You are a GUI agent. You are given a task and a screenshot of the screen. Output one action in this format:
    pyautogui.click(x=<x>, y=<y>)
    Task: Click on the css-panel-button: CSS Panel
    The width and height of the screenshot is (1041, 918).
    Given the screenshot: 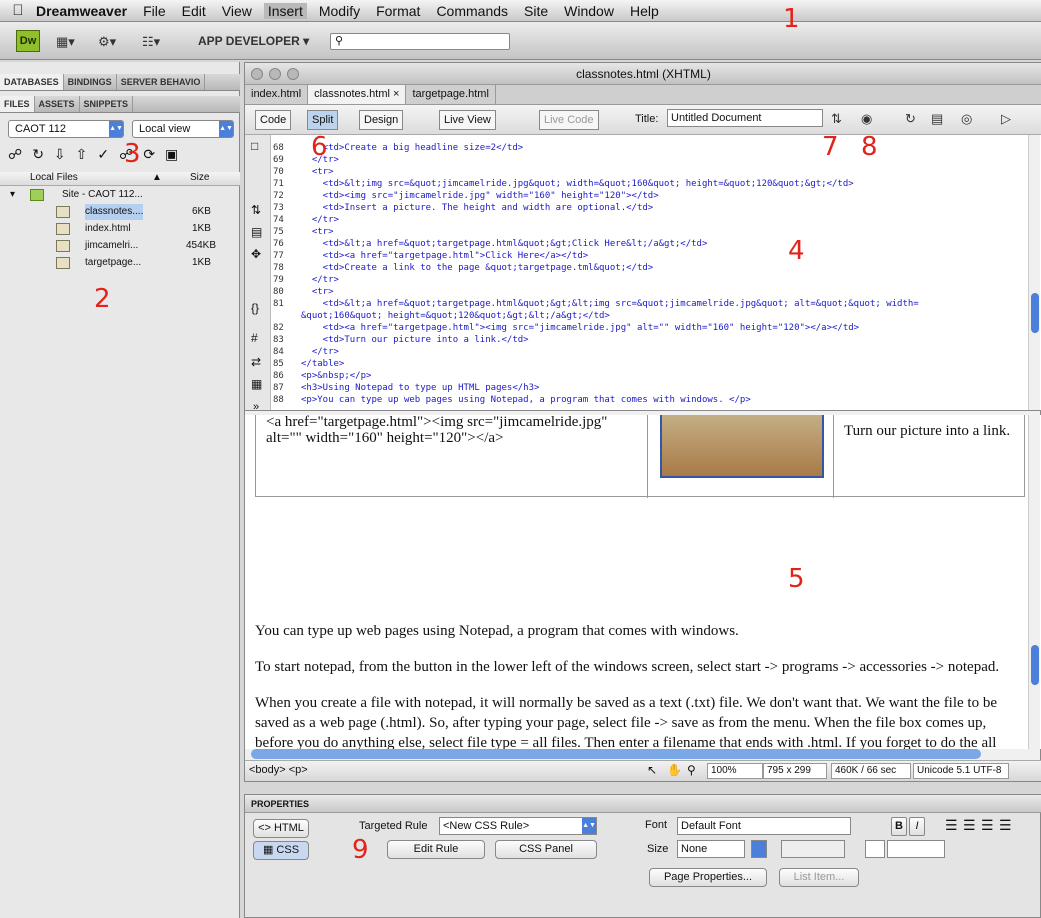 What is the action you would take?
    pyautogui.click(x=546, y=849)
    